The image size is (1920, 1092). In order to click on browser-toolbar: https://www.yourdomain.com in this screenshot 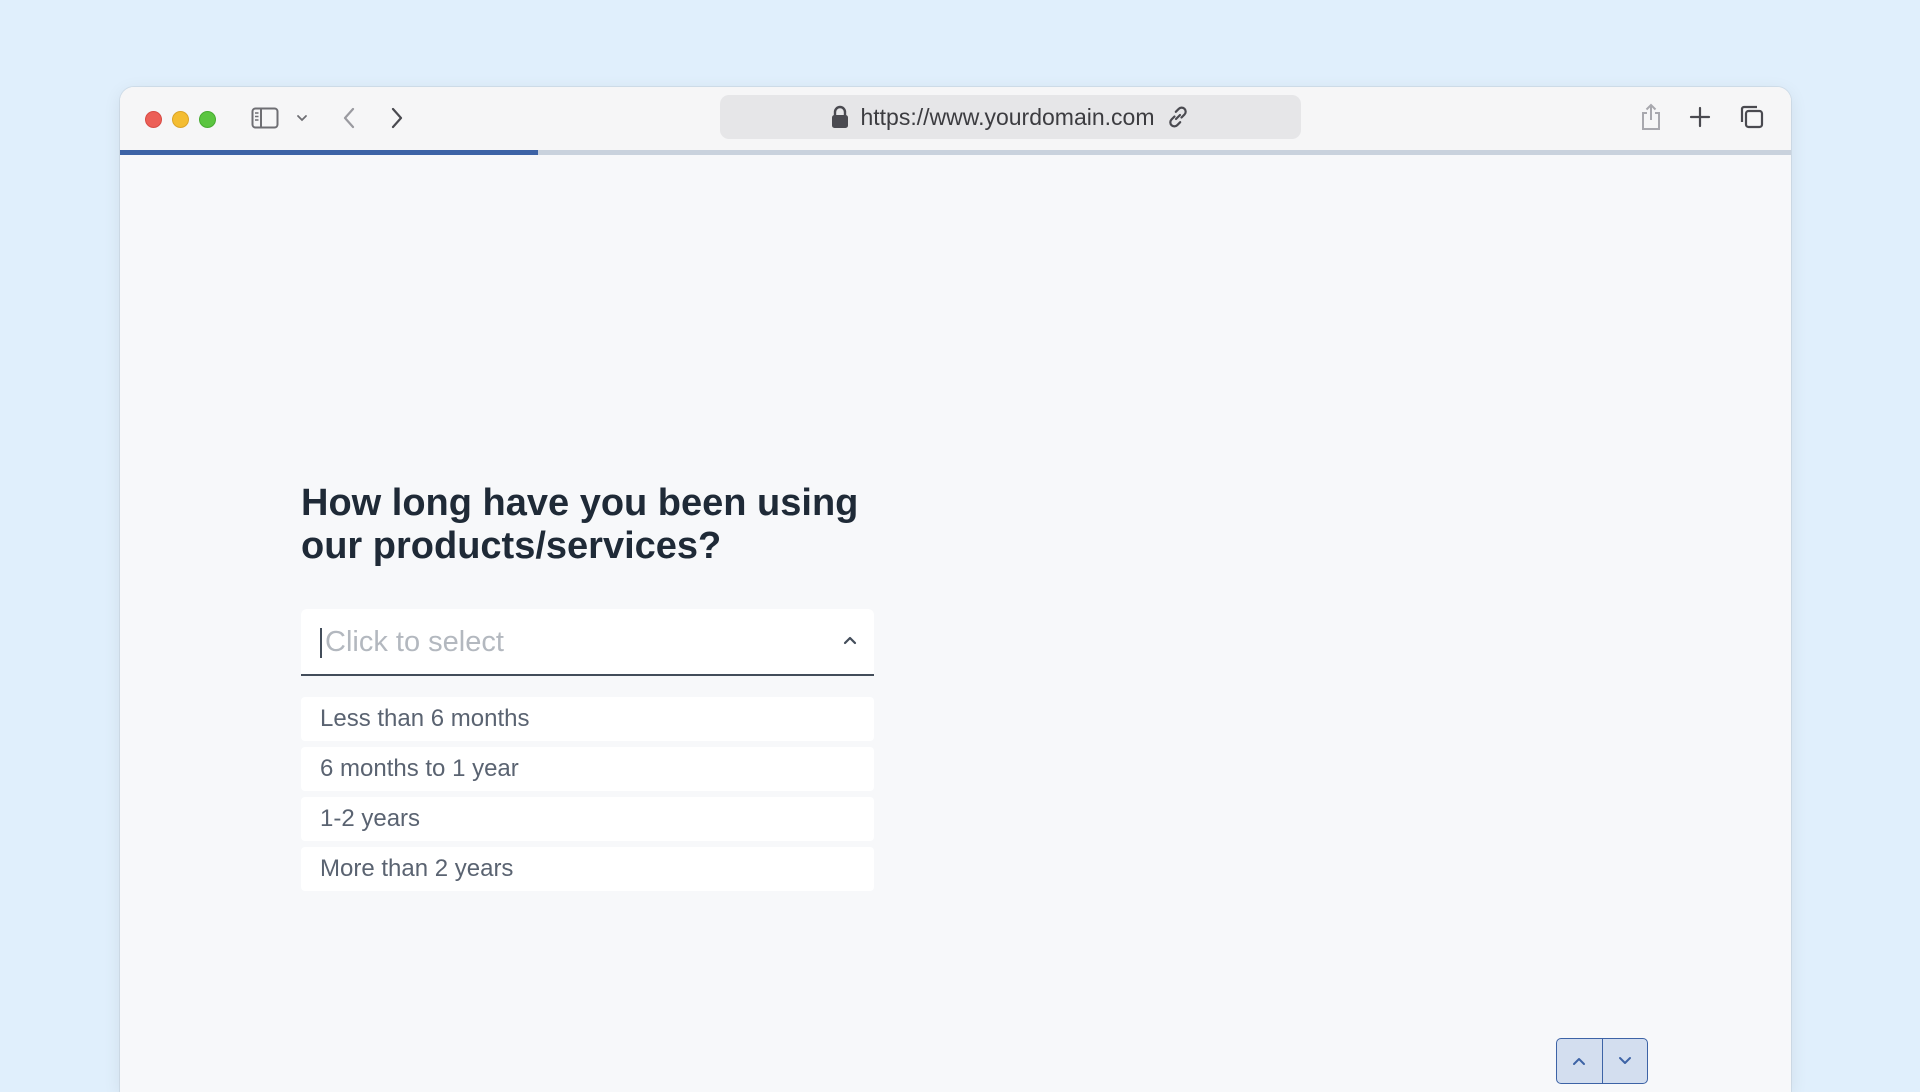, I will do `click(955, 118)`.